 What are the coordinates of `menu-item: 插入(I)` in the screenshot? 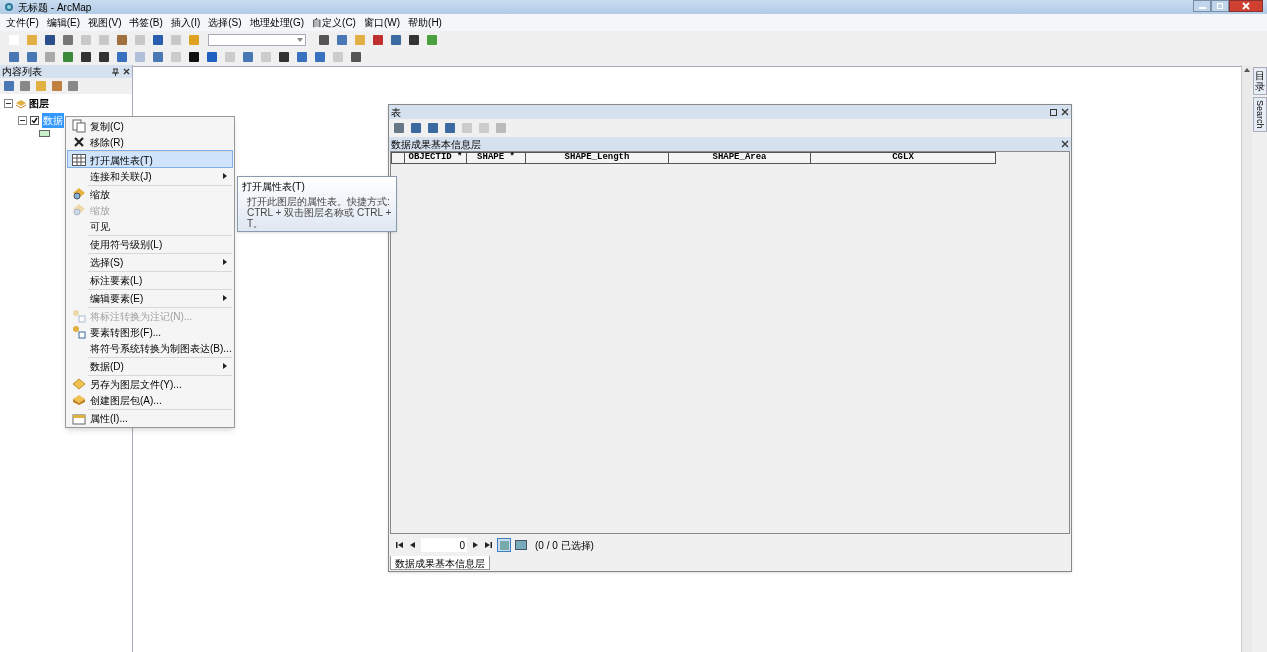 It's located at (185, 22).